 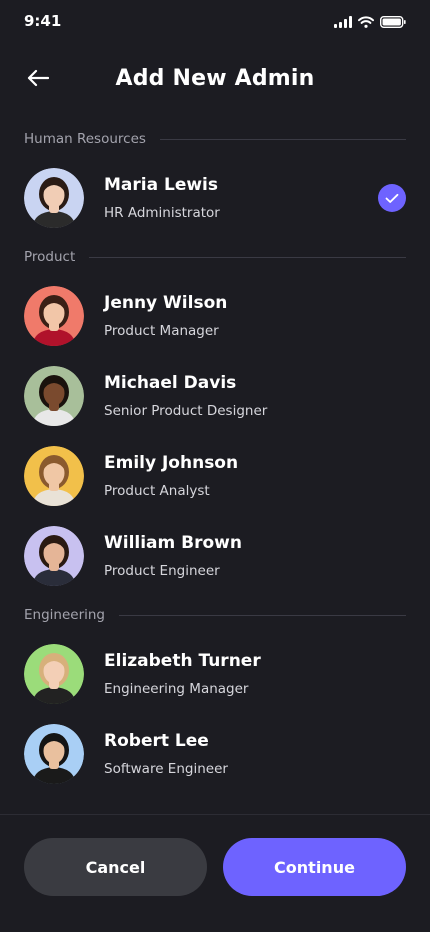 I want to click on person-role: Product Manager, so click(x=161, y=331).